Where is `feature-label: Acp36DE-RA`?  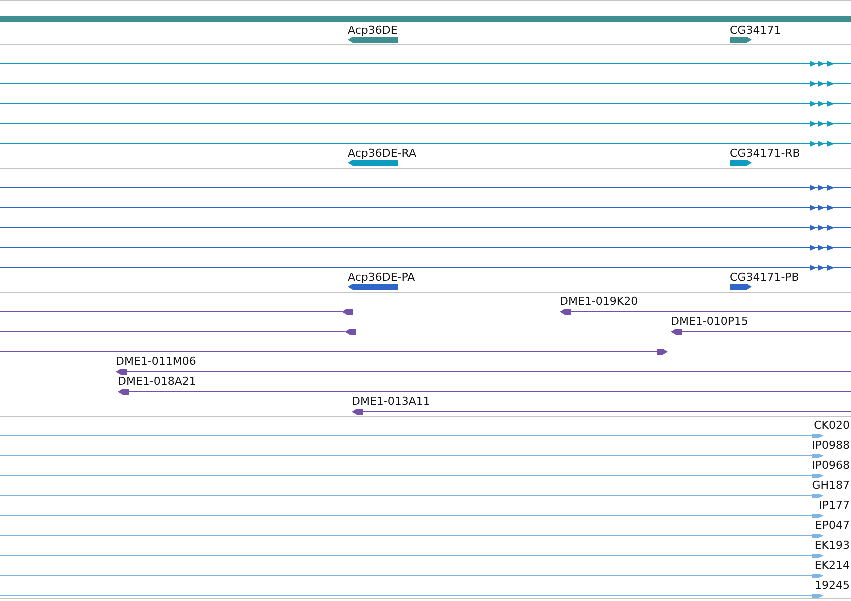
feature-label: Acp36DE-RA is located at coordinates (382, 153).